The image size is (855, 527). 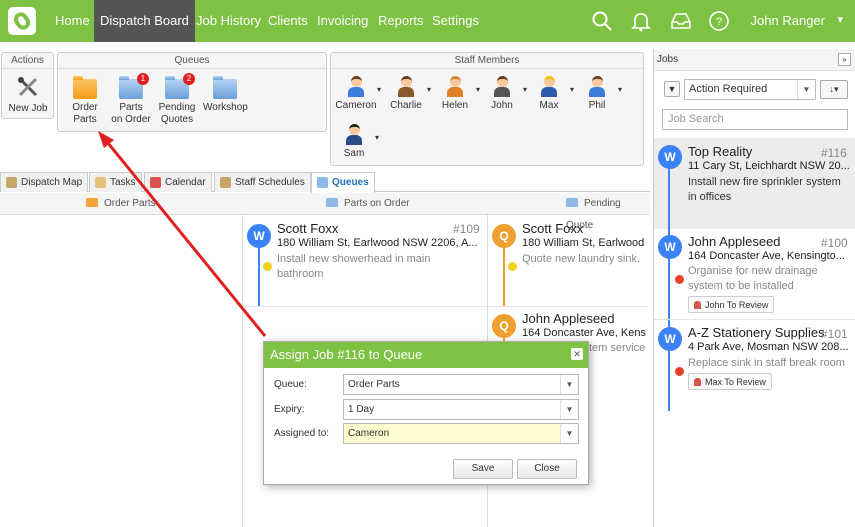 I want to click on expiry-label: Expiry:, so click(x=289, y=409).